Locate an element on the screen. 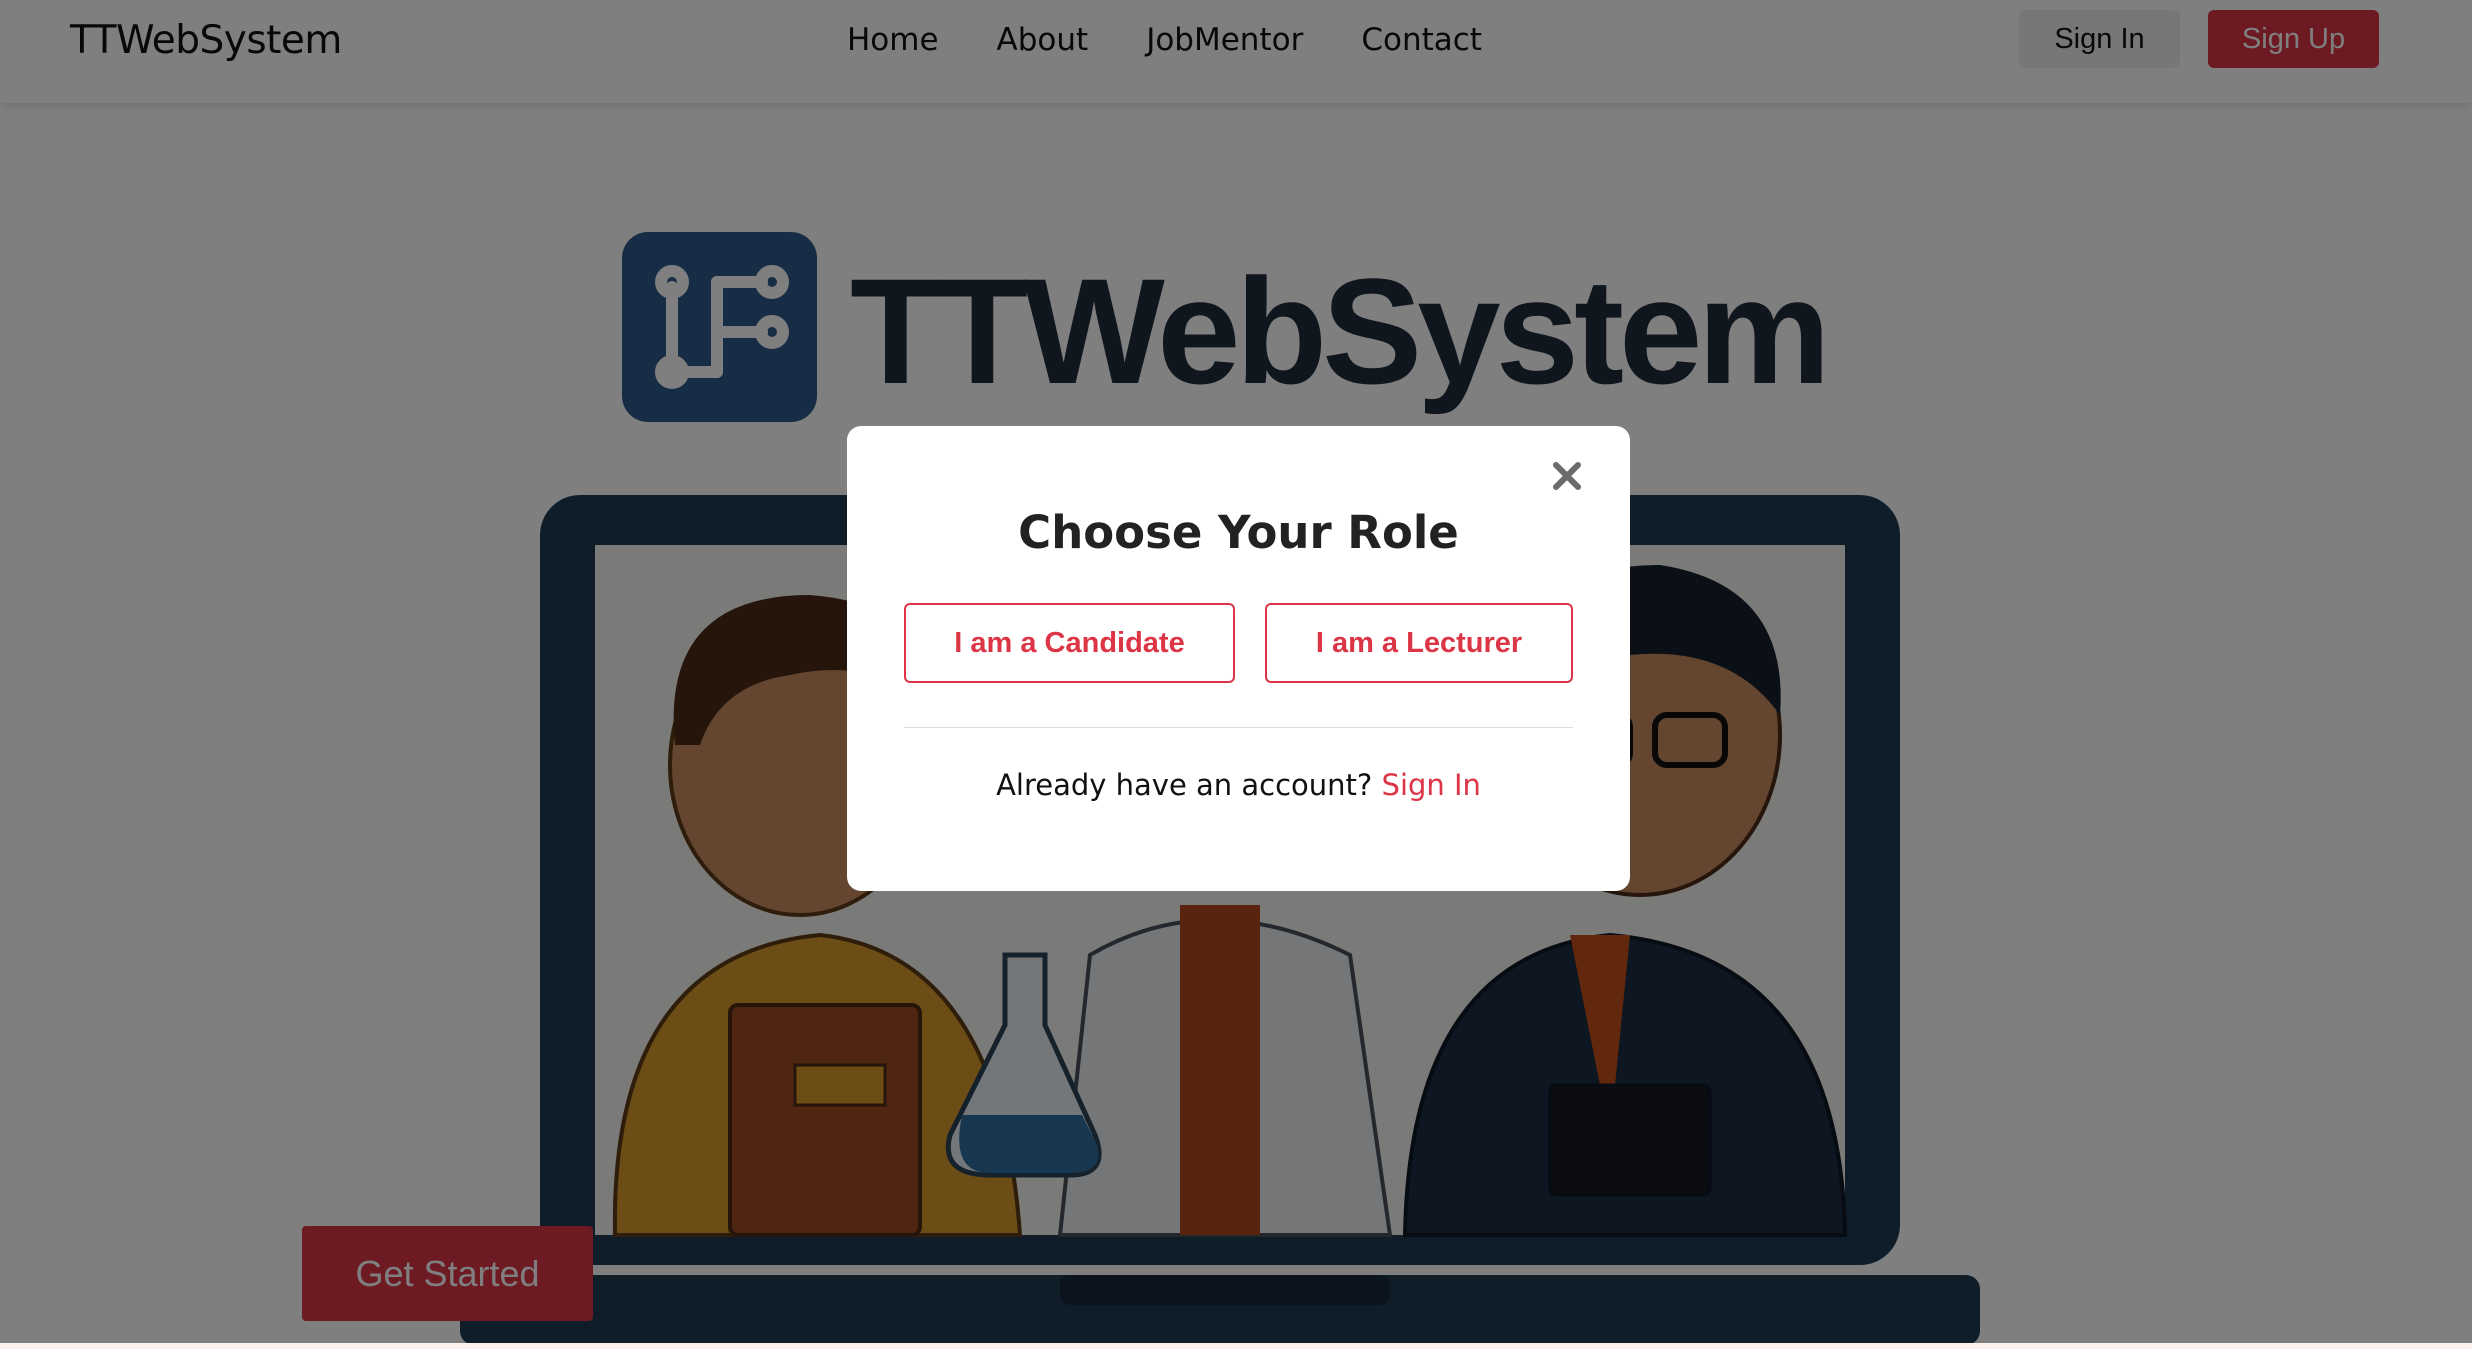 This screenshot has height=1349, width=2472. modal-title: Choose Your Role is located at coordinates (1238, 532).